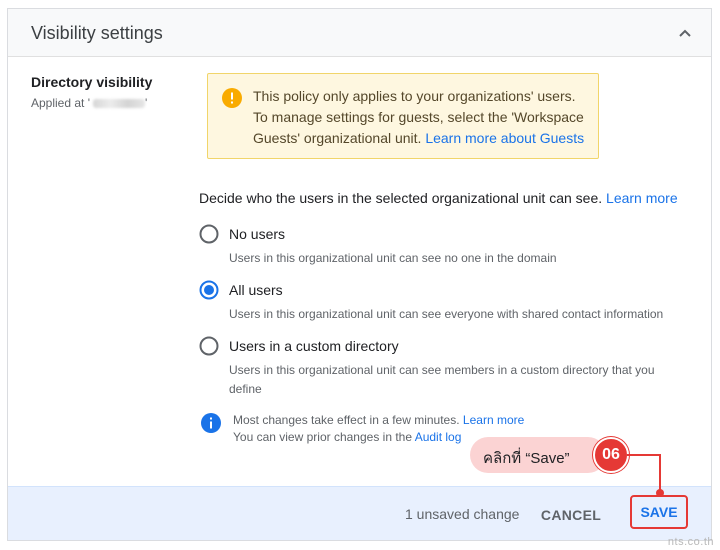 This screenshot has width=720, height=550. Describe the element at coordinates (92, 82) in the screenshot. I see `section-title: Directory visibility` at that location.